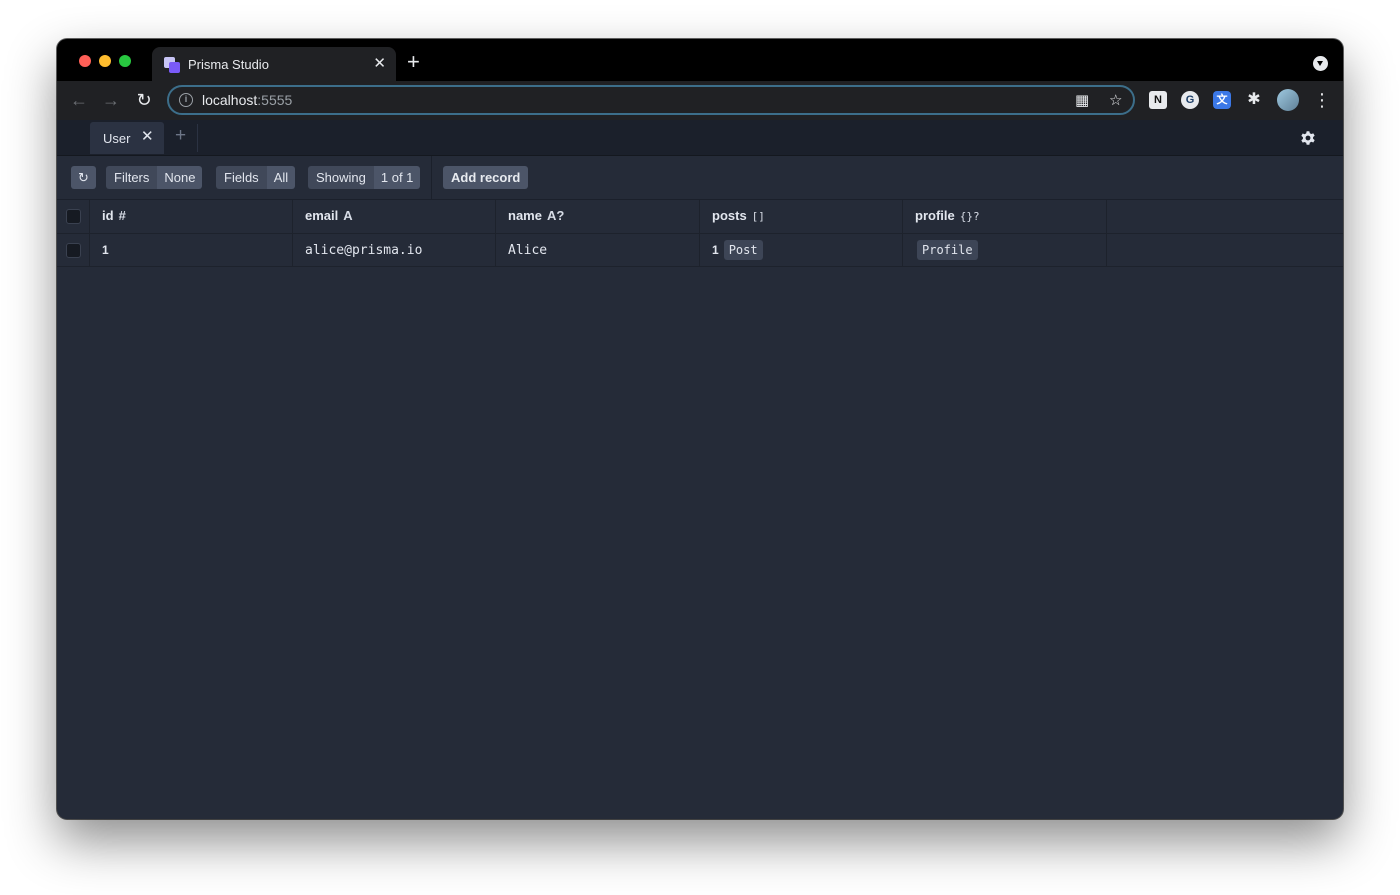 The height and width of the screenshot is (895, 1400). What do you see at coordinates (947, 249) in the screenshot?
I see `profile-relation-chip: Profile` at bounding box center [947, 249].